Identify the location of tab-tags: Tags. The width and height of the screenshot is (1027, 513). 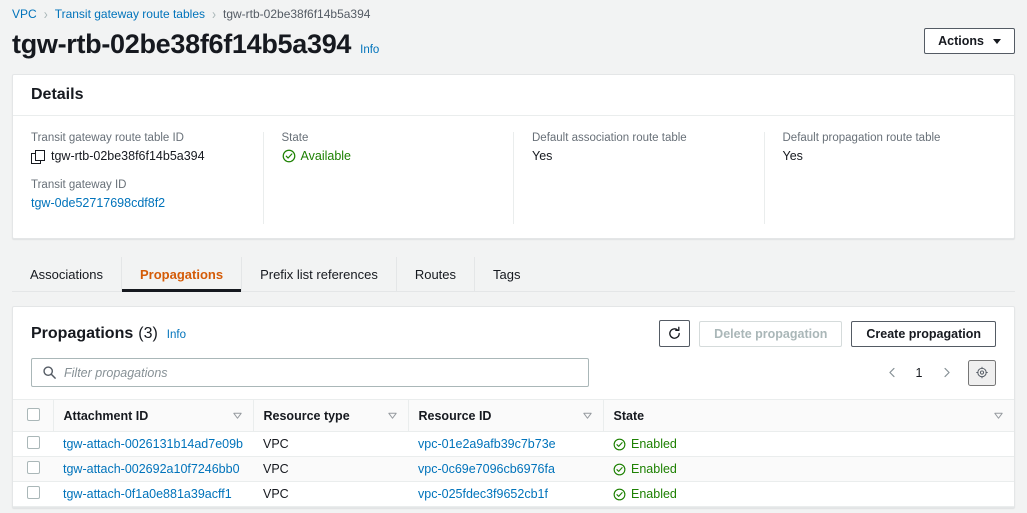
(506, 274).